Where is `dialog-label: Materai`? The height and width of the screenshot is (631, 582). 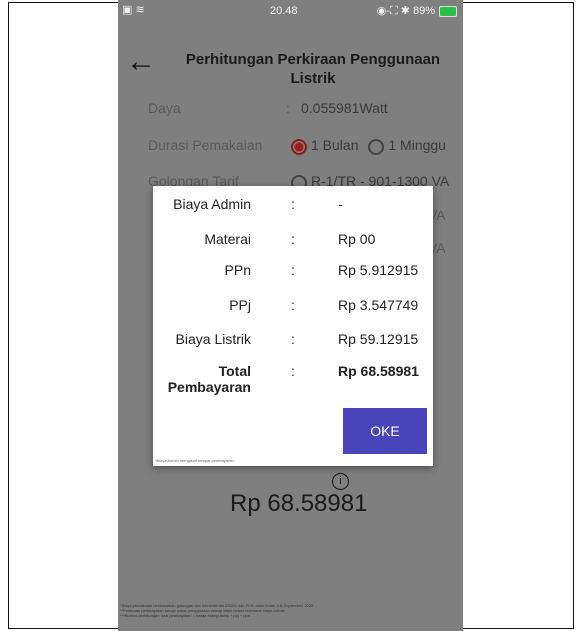
dialog-label: Materai is located at coordinates (227, 239).